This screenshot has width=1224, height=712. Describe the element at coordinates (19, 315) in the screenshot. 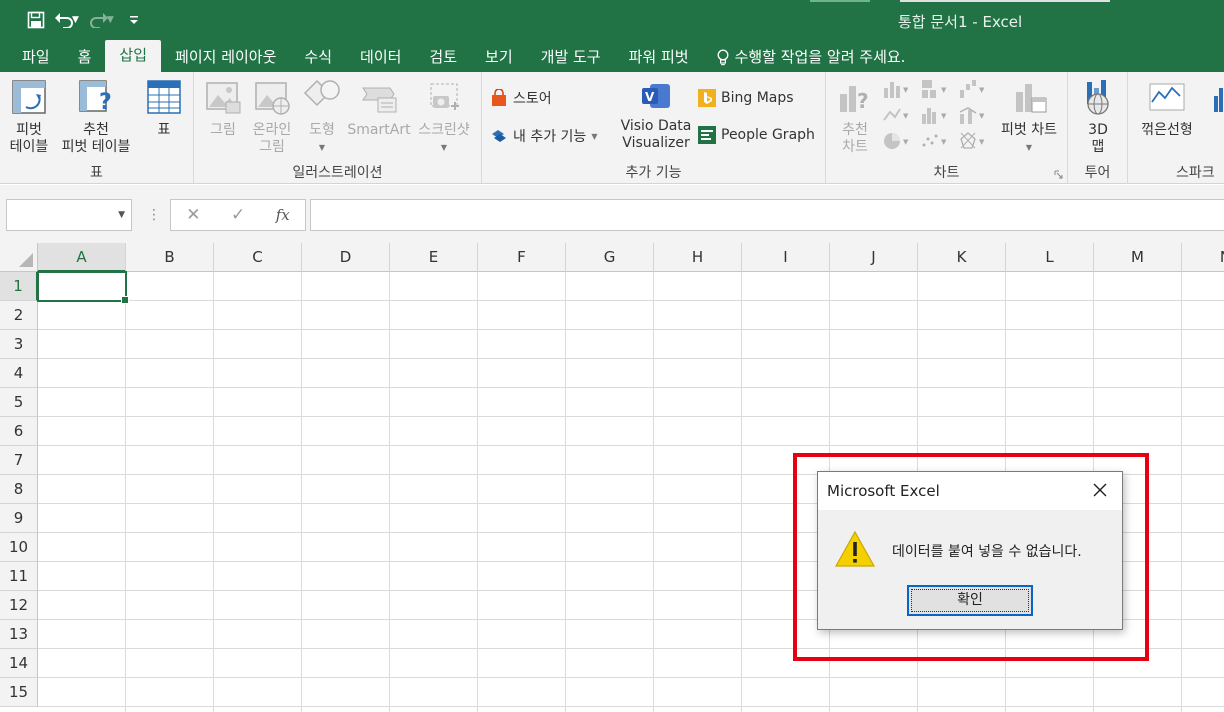

I see `row-header-2: 2` at that location.